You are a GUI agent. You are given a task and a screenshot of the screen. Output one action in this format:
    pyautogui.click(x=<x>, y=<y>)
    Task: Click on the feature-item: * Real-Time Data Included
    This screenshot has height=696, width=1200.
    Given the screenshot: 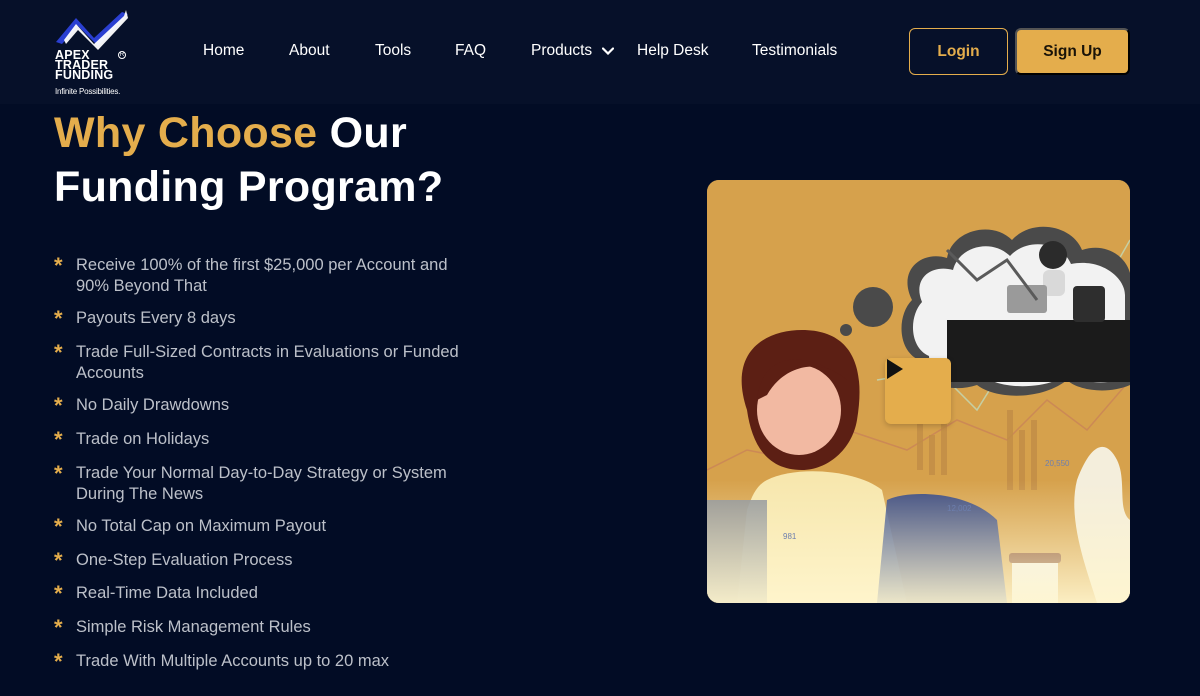 What is the action you would take?
    pyautogui.click(x=269, y=593)
    